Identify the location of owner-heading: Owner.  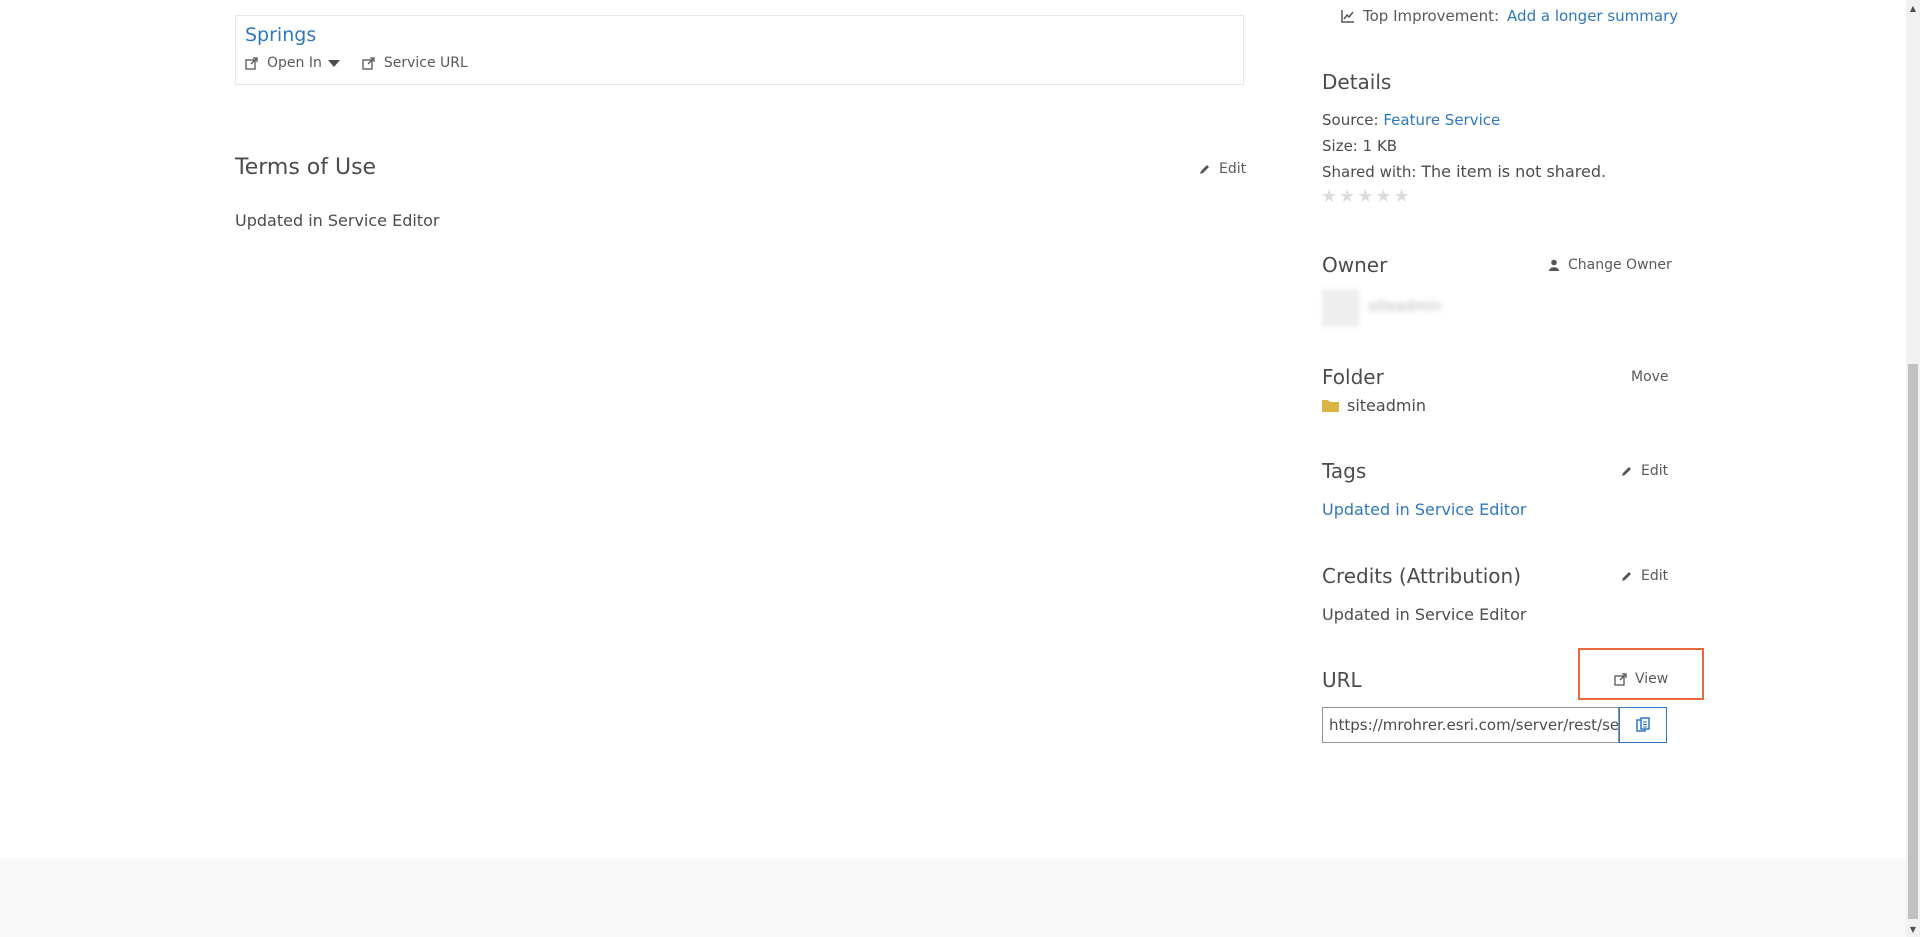
(1355, 265).